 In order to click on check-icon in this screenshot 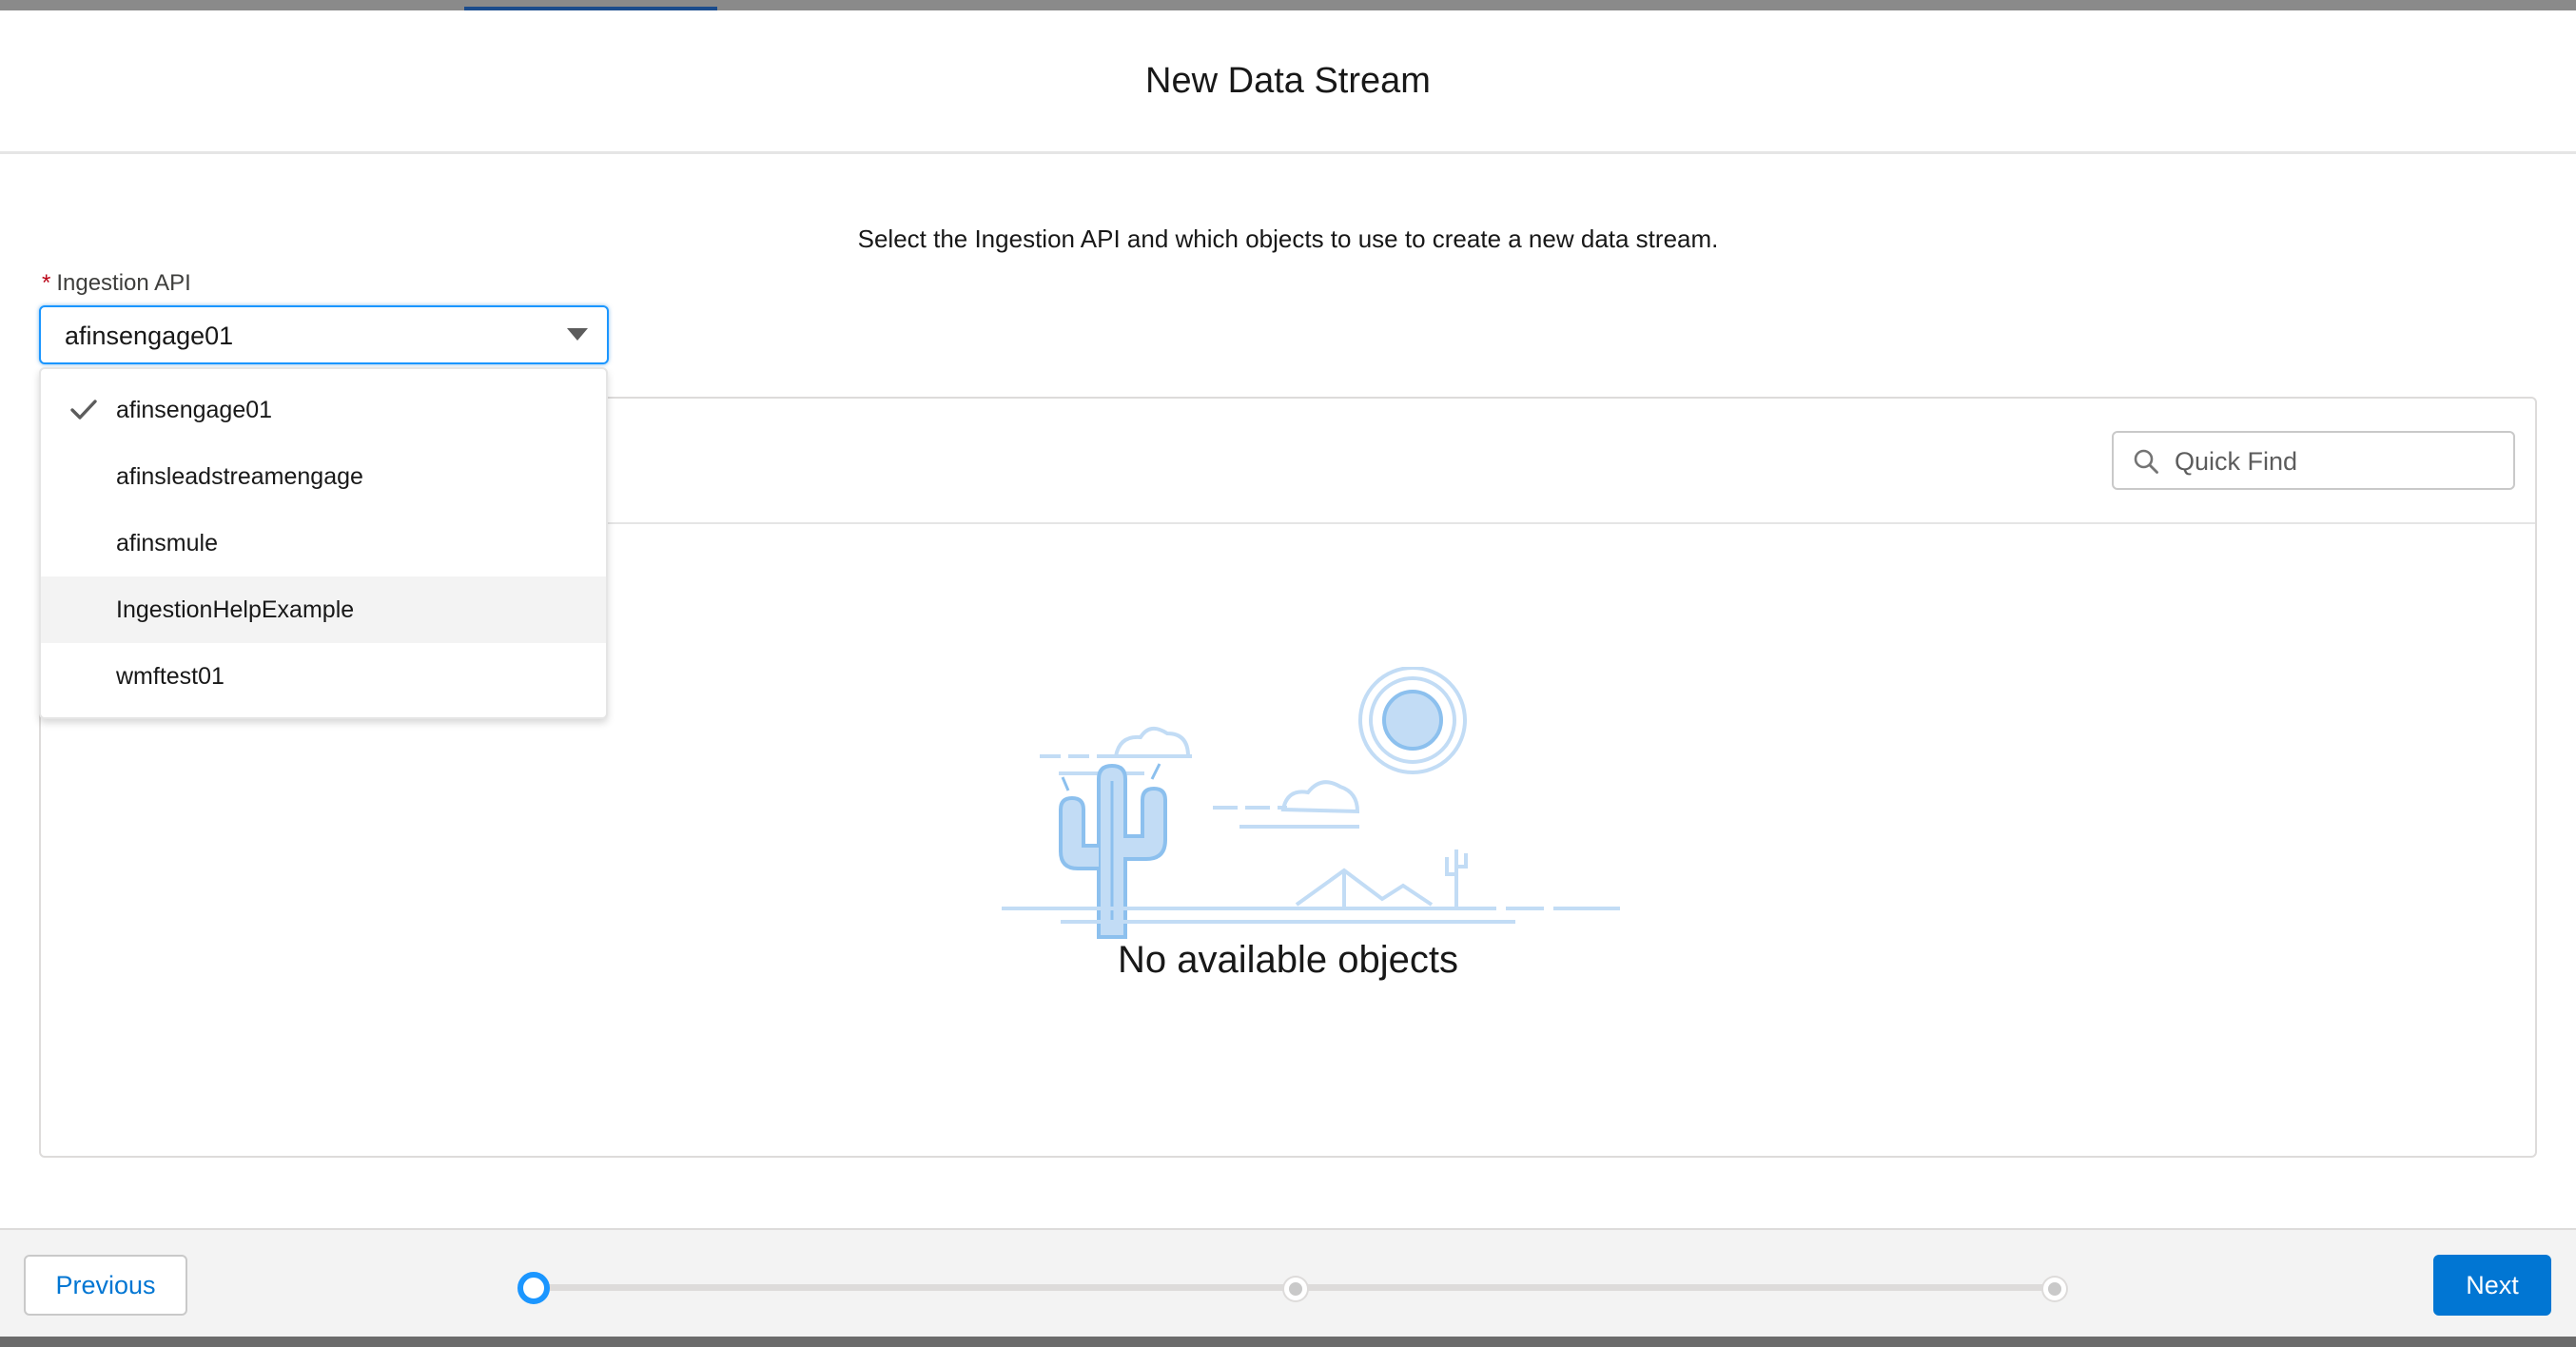, I will do `click(84, 410)`.